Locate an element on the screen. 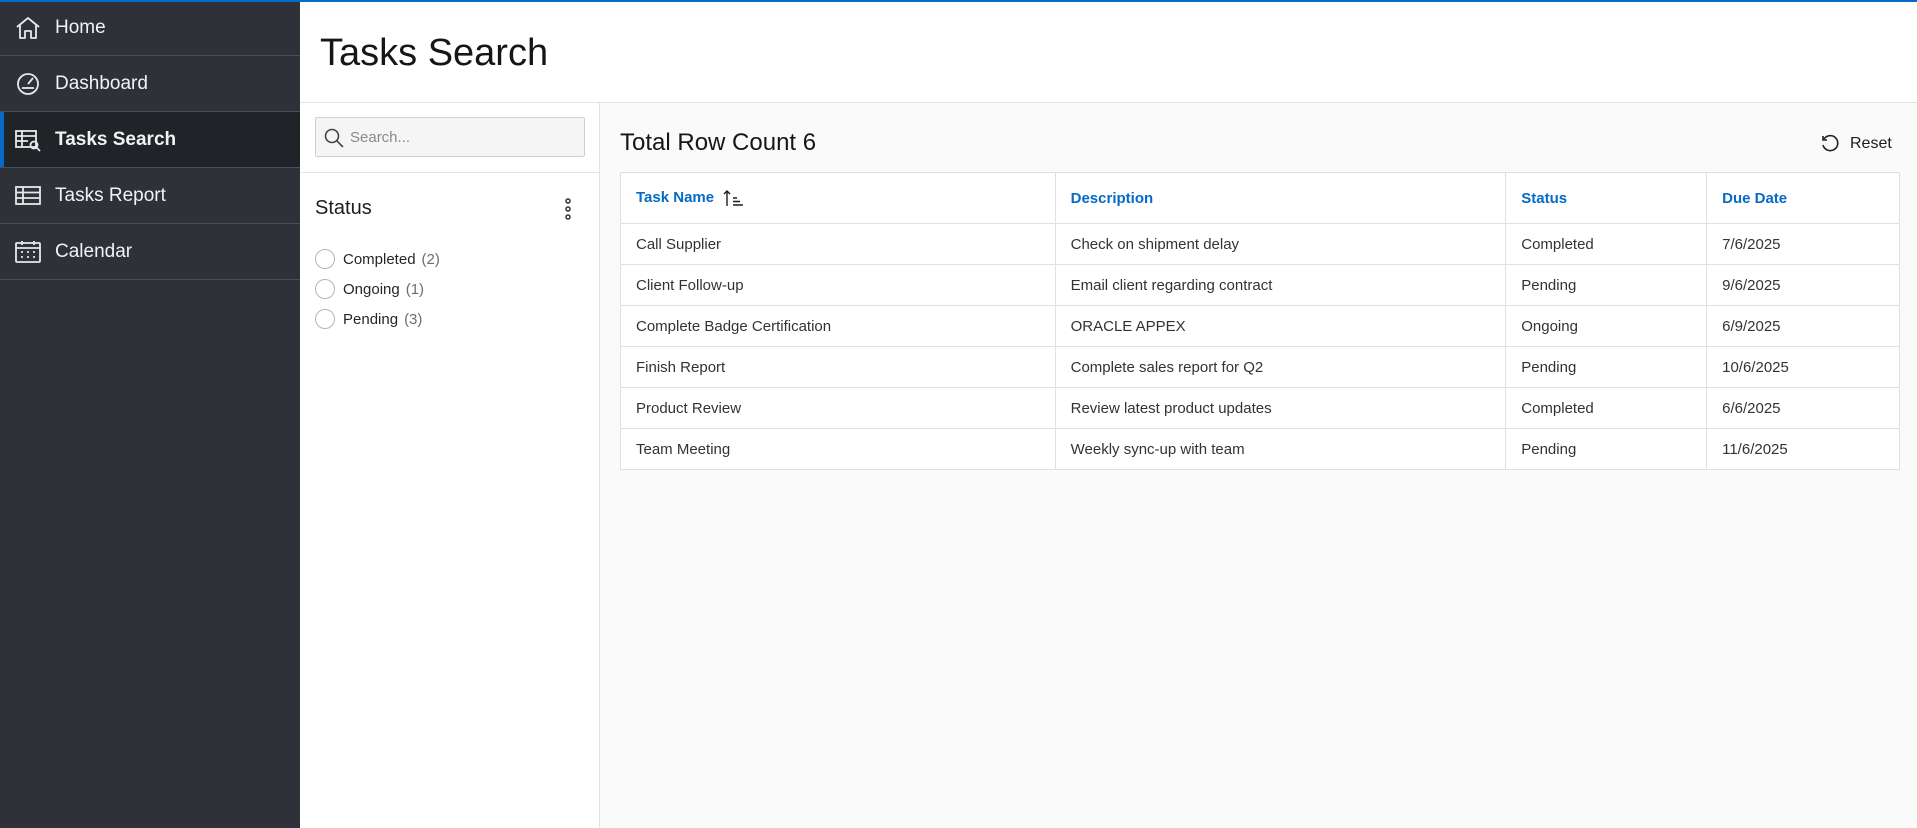 The height and width of the screenshot is (828, 1917). facet-option-pending: Pending (3) is located at coordinates (377, 319).